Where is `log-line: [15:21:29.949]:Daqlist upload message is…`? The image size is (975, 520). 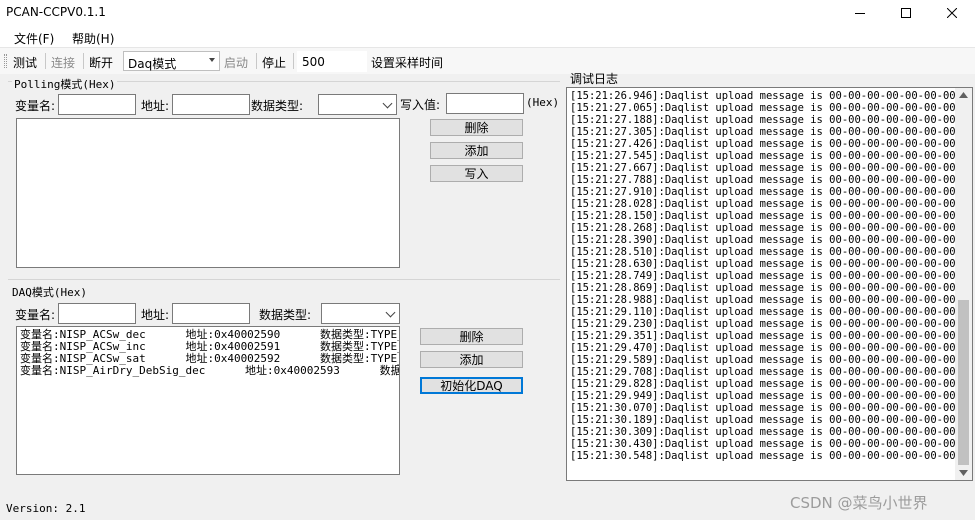
log-line: [15:21:29.949]:Daqlist upload message is… is located at coordinates (771, 396).